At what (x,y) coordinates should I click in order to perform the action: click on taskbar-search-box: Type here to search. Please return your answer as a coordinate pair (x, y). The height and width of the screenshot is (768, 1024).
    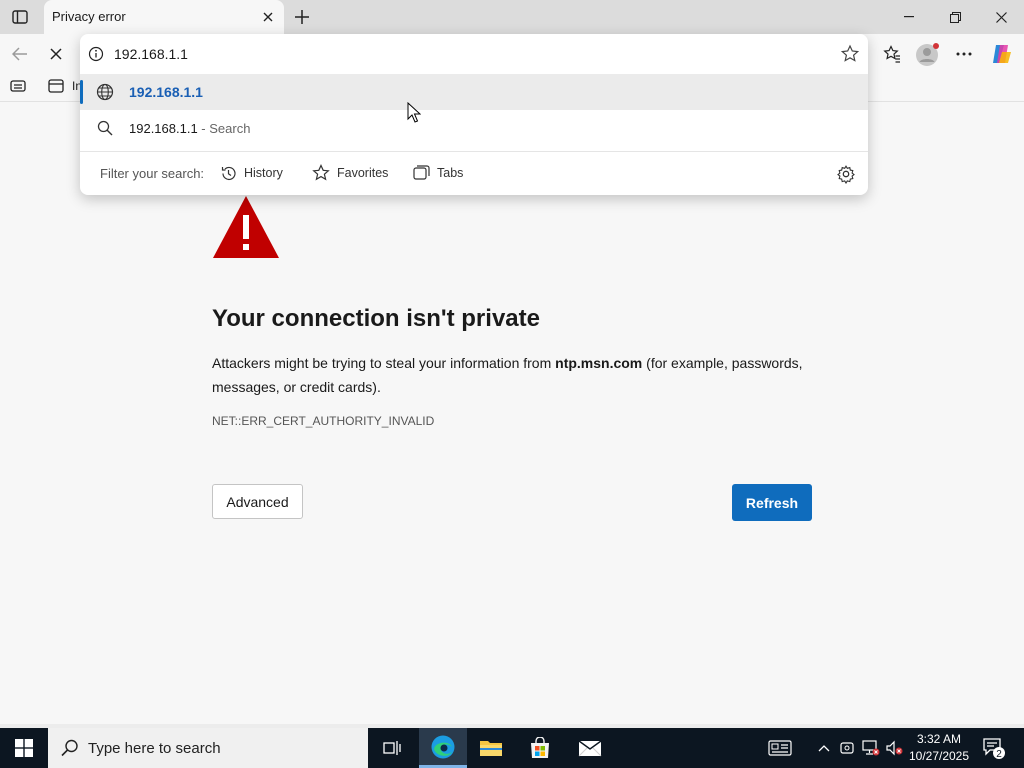
    Looking at the image, I should click on (208, 748).